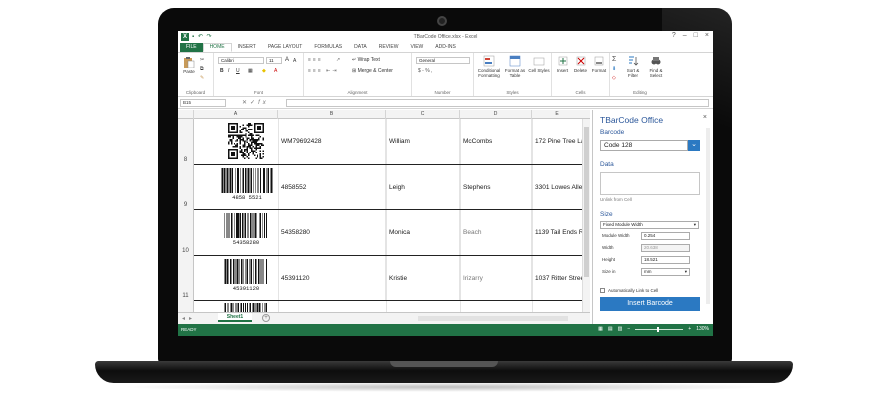 This screenshot has width=888, height=400. Describe the element at coordinates (423, 278) in the screenshot. I see `cell-first-name: Kristie` at that location.